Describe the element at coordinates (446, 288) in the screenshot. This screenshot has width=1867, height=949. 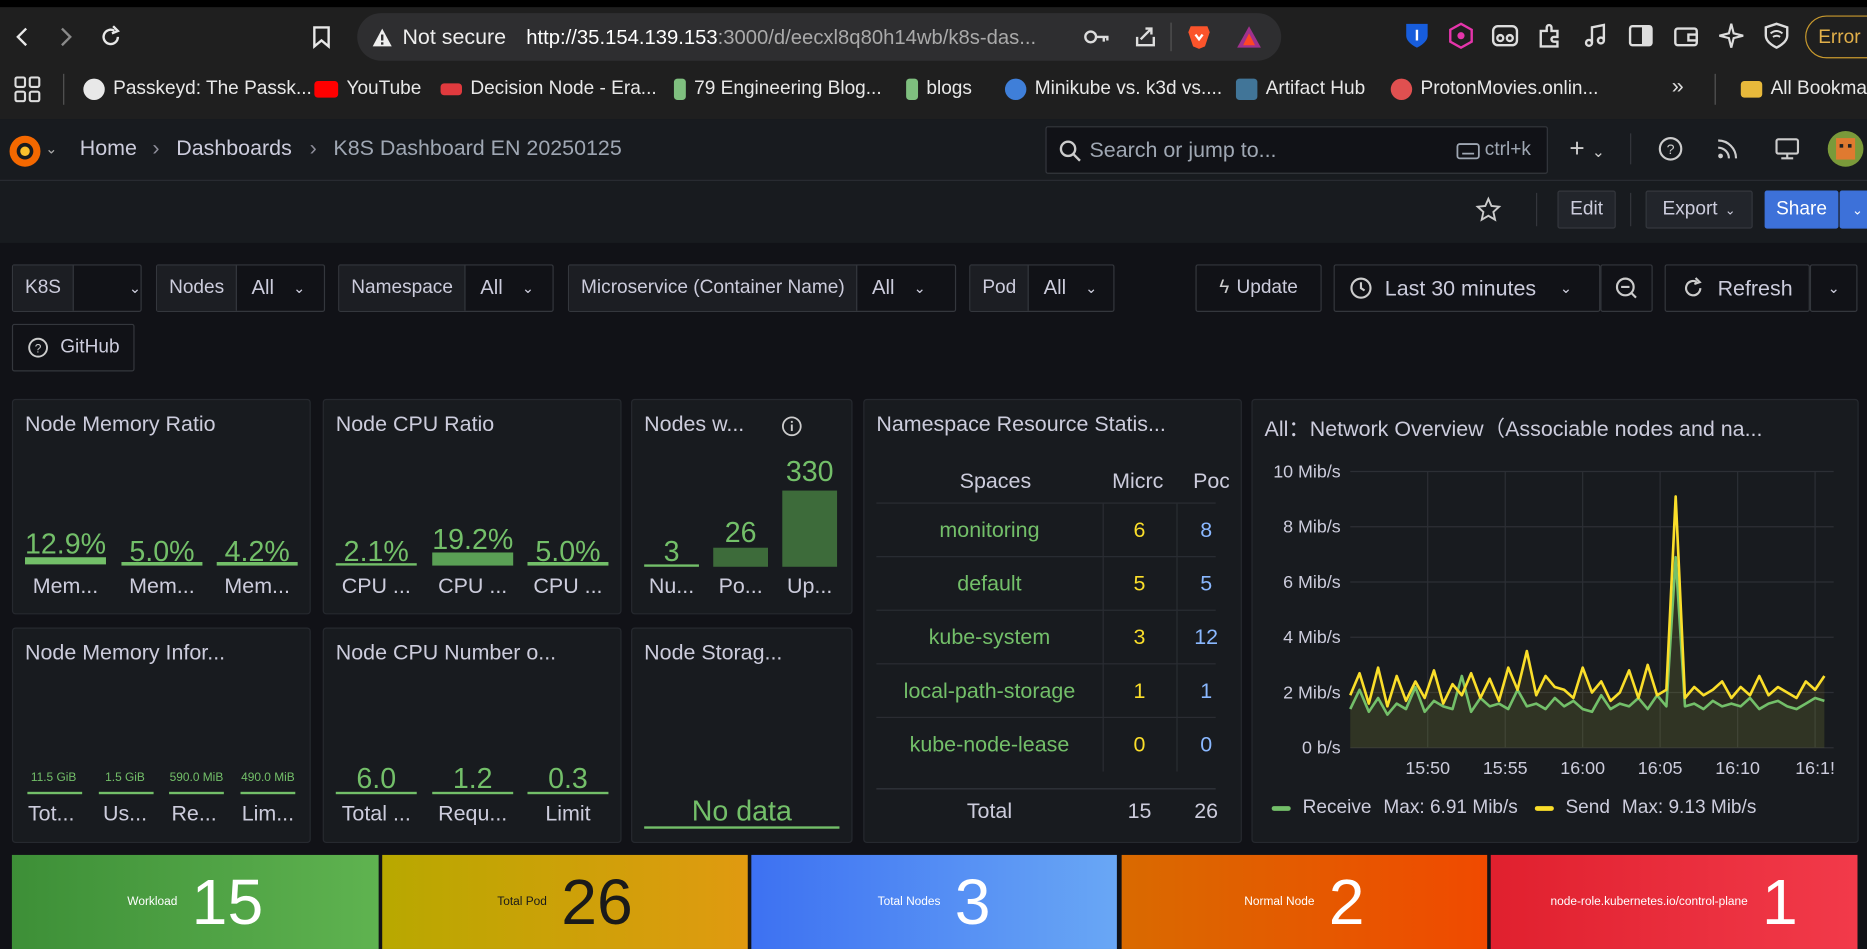
I see `variable-namespace: Namespace All ⌄` at that location.